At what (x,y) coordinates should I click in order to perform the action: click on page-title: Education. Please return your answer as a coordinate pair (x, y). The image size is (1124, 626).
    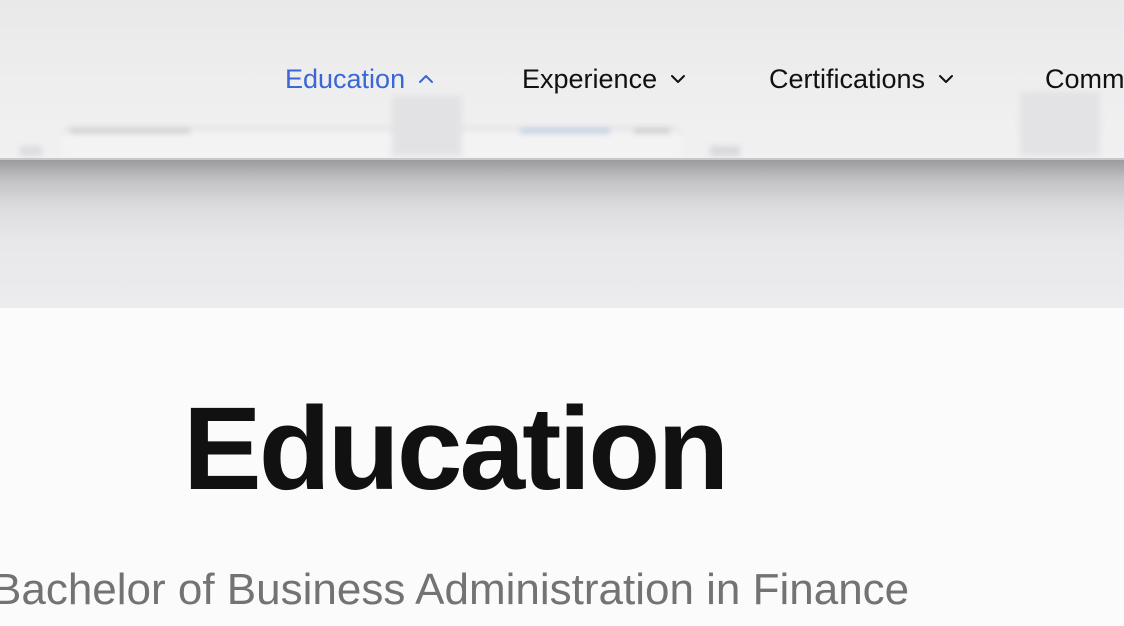
    Looking at the image, I should click on (456, 449).